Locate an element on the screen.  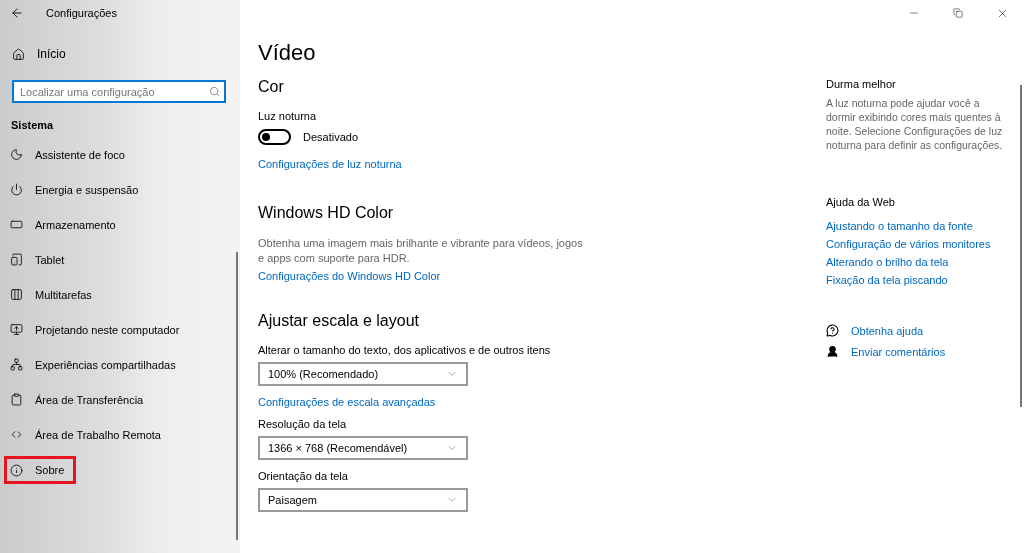
sidebar-item: Assistente de foco is located at coordinates (120, 158).